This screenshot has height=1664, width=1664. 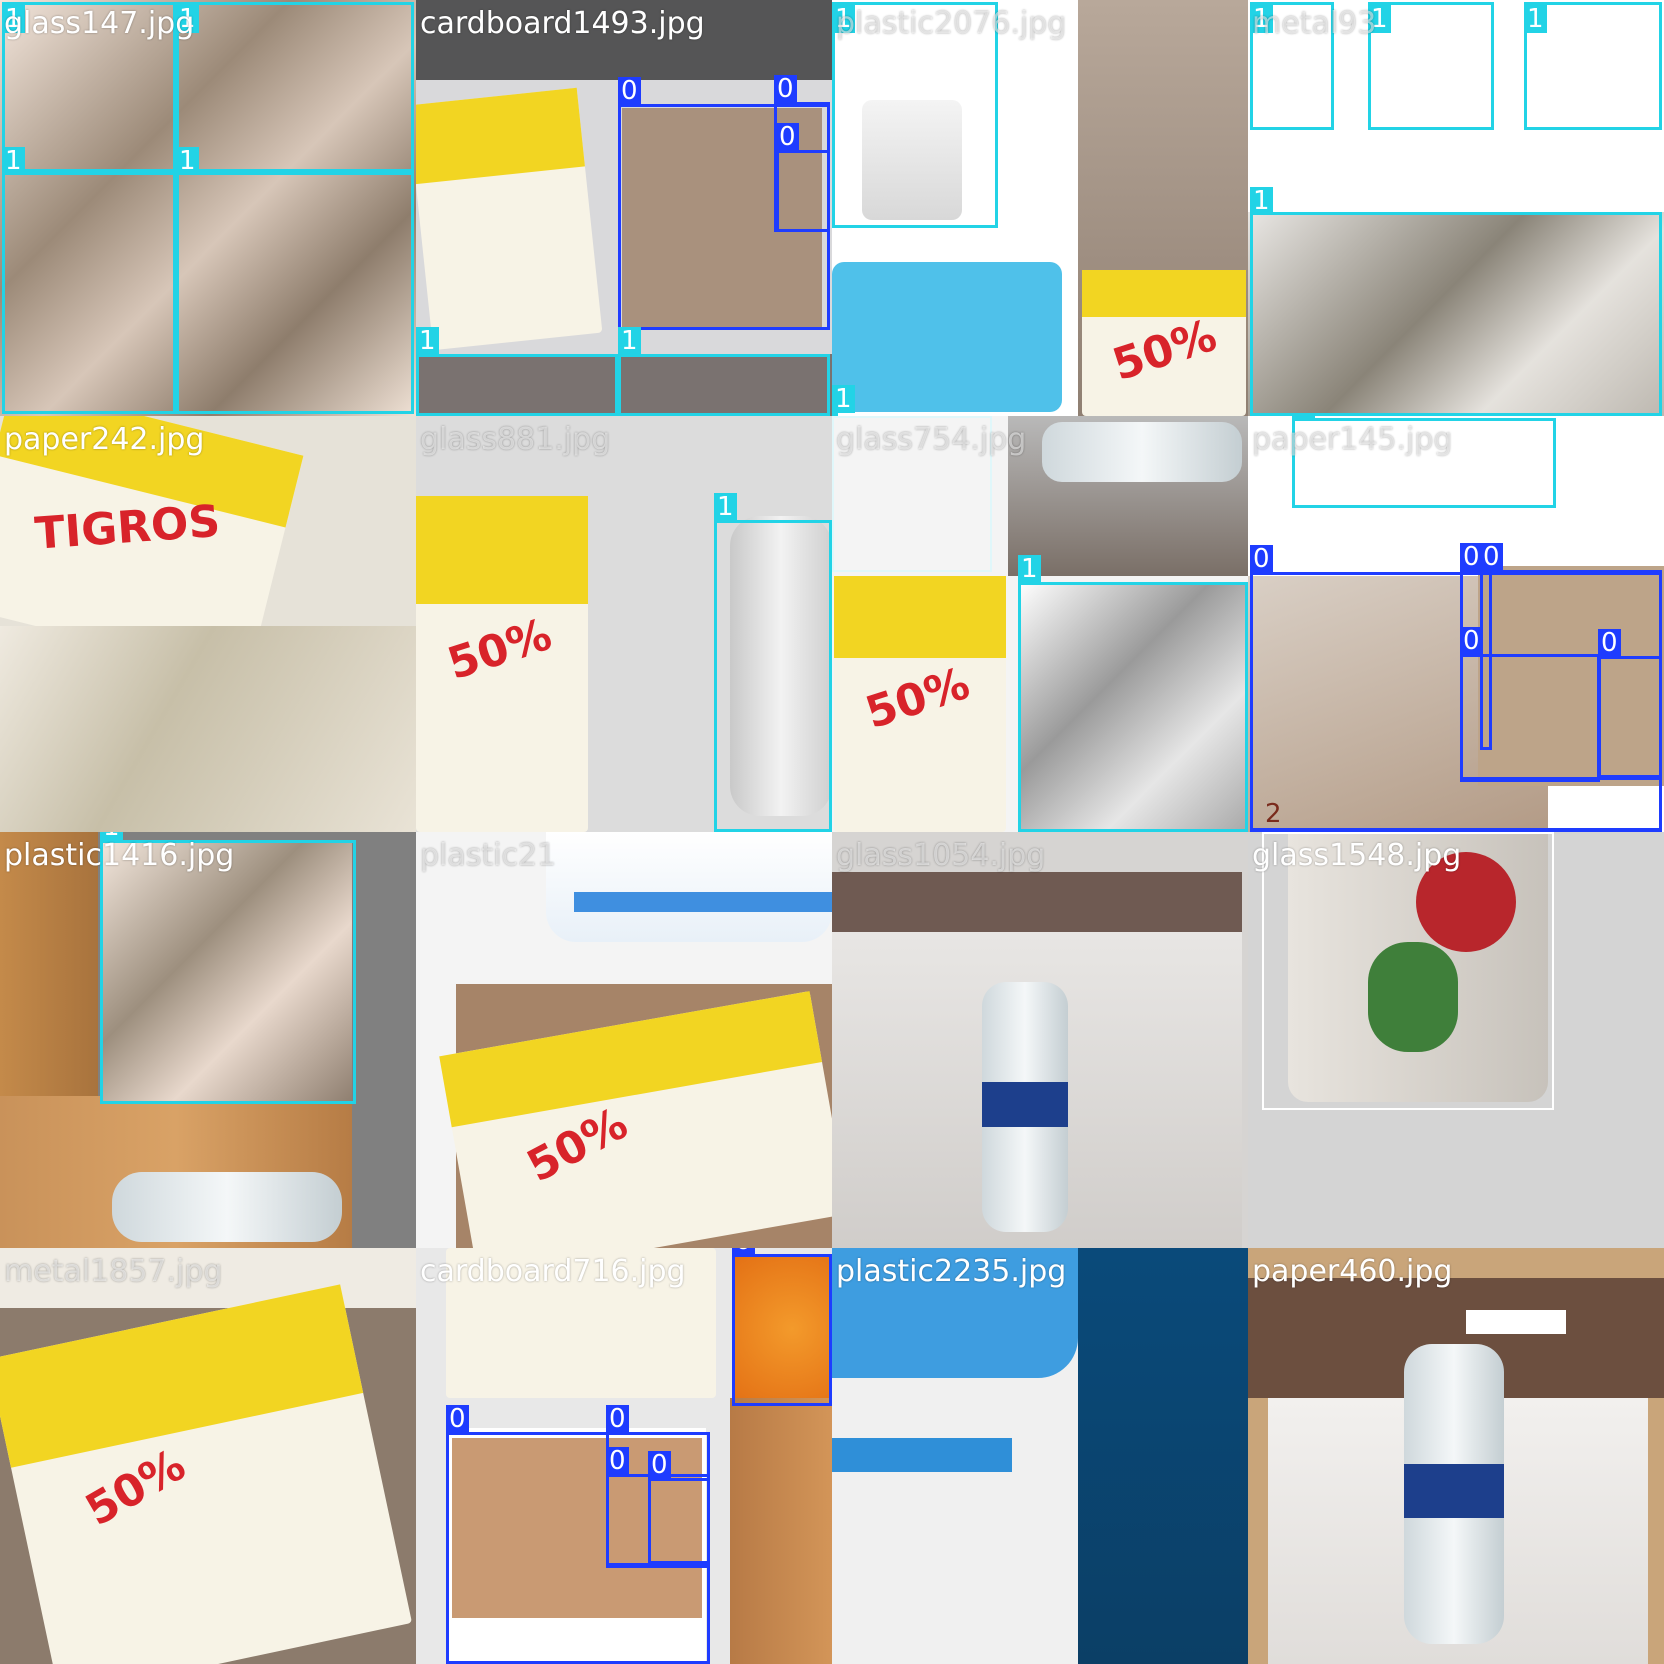 I want to click on tile-glass1548: glass1548.jpg, so click(x=1456, y=1040).